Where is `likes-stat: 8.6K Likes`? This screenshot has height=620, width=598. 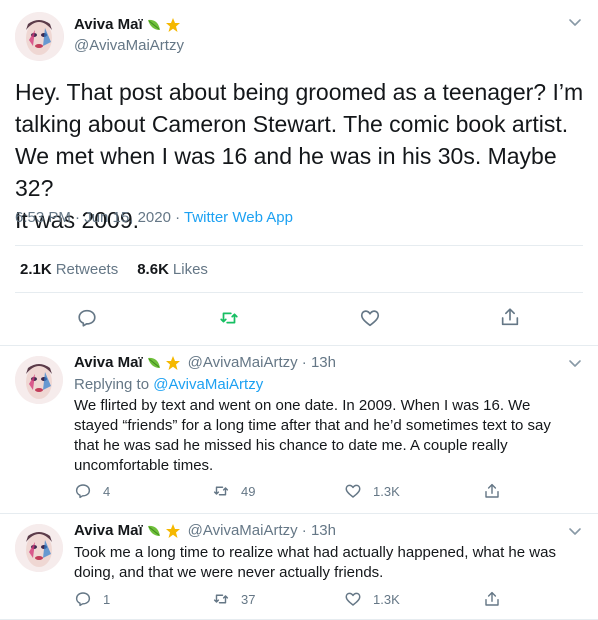 likes-stat: 8.6K Likes is located at coordinates (172, 269).